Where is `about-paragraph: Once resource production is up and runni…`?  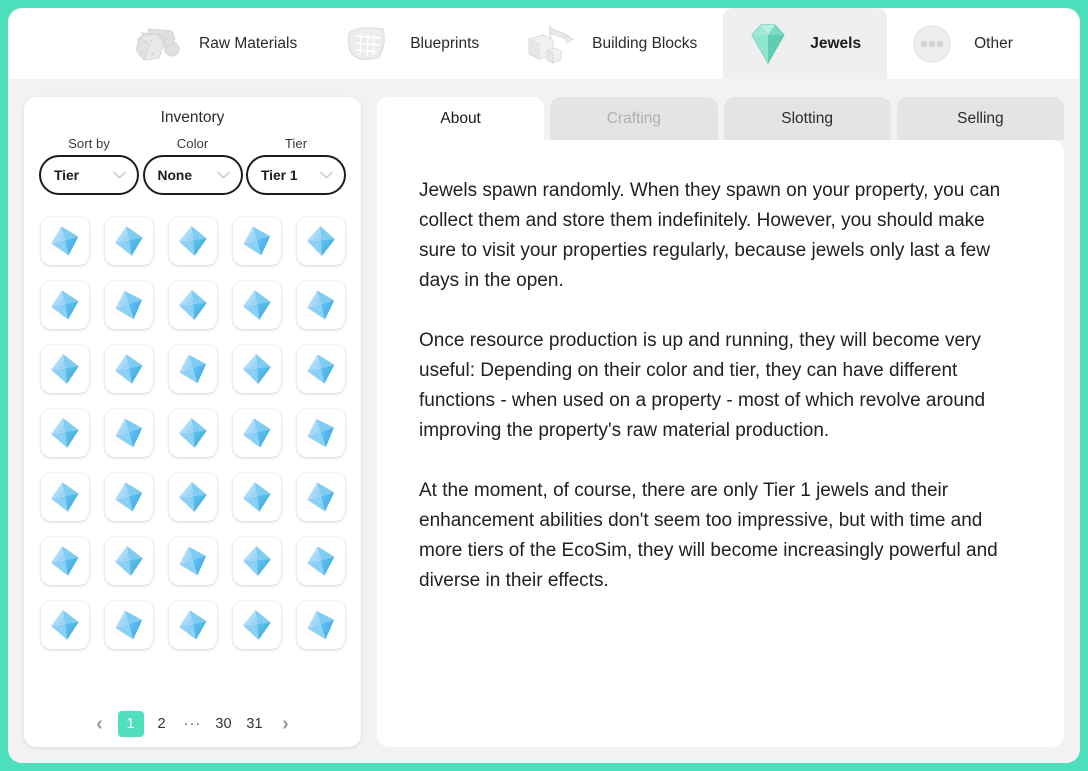 about-paragraph: Once resource production is up and runni… is located at coordinates (702, 385).